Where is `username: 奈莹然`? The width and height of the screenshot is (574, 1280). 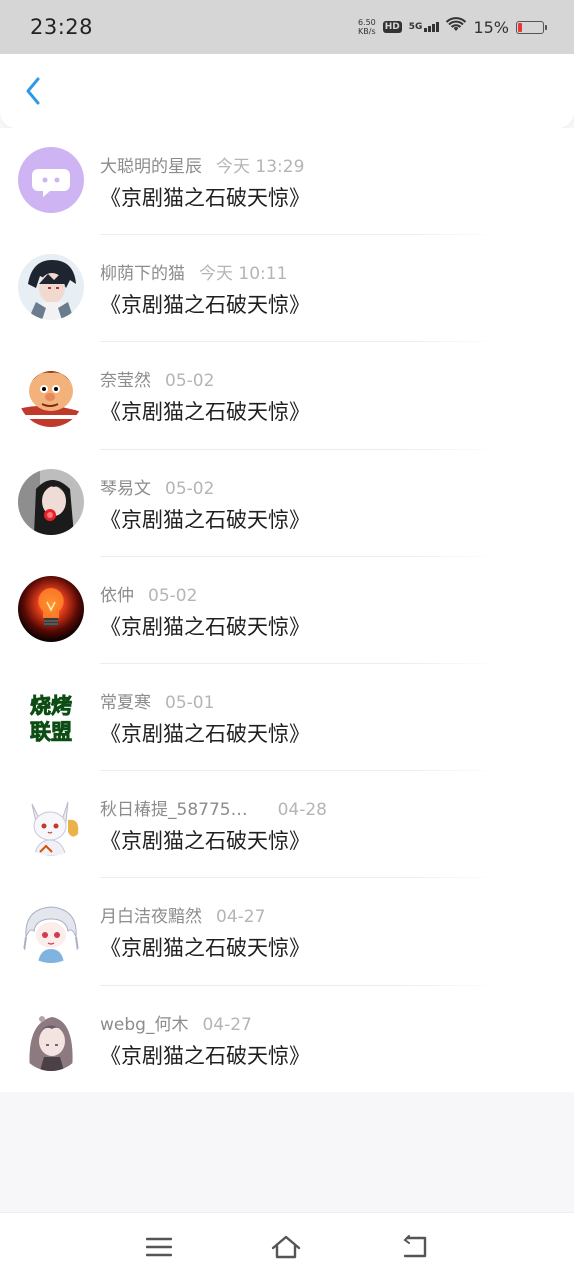 username: 奈莹然 is located at coordinates (125, 381).